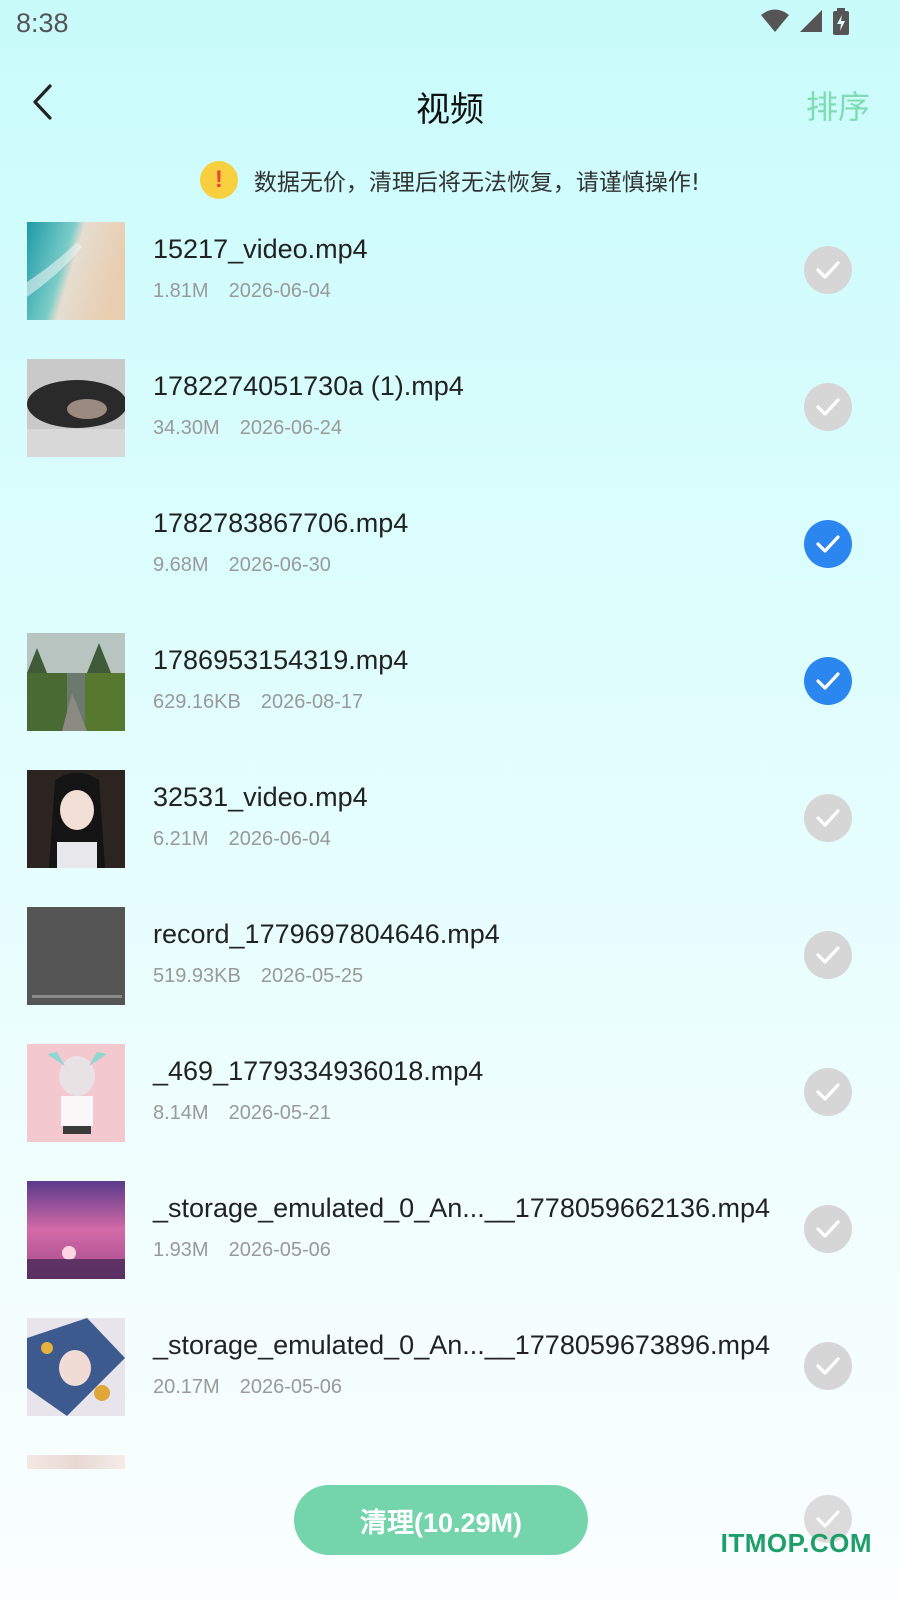 The width and height of the screenshot is (900, 1600). I want to click on file-size: 20.17M, so click(186, 1387).